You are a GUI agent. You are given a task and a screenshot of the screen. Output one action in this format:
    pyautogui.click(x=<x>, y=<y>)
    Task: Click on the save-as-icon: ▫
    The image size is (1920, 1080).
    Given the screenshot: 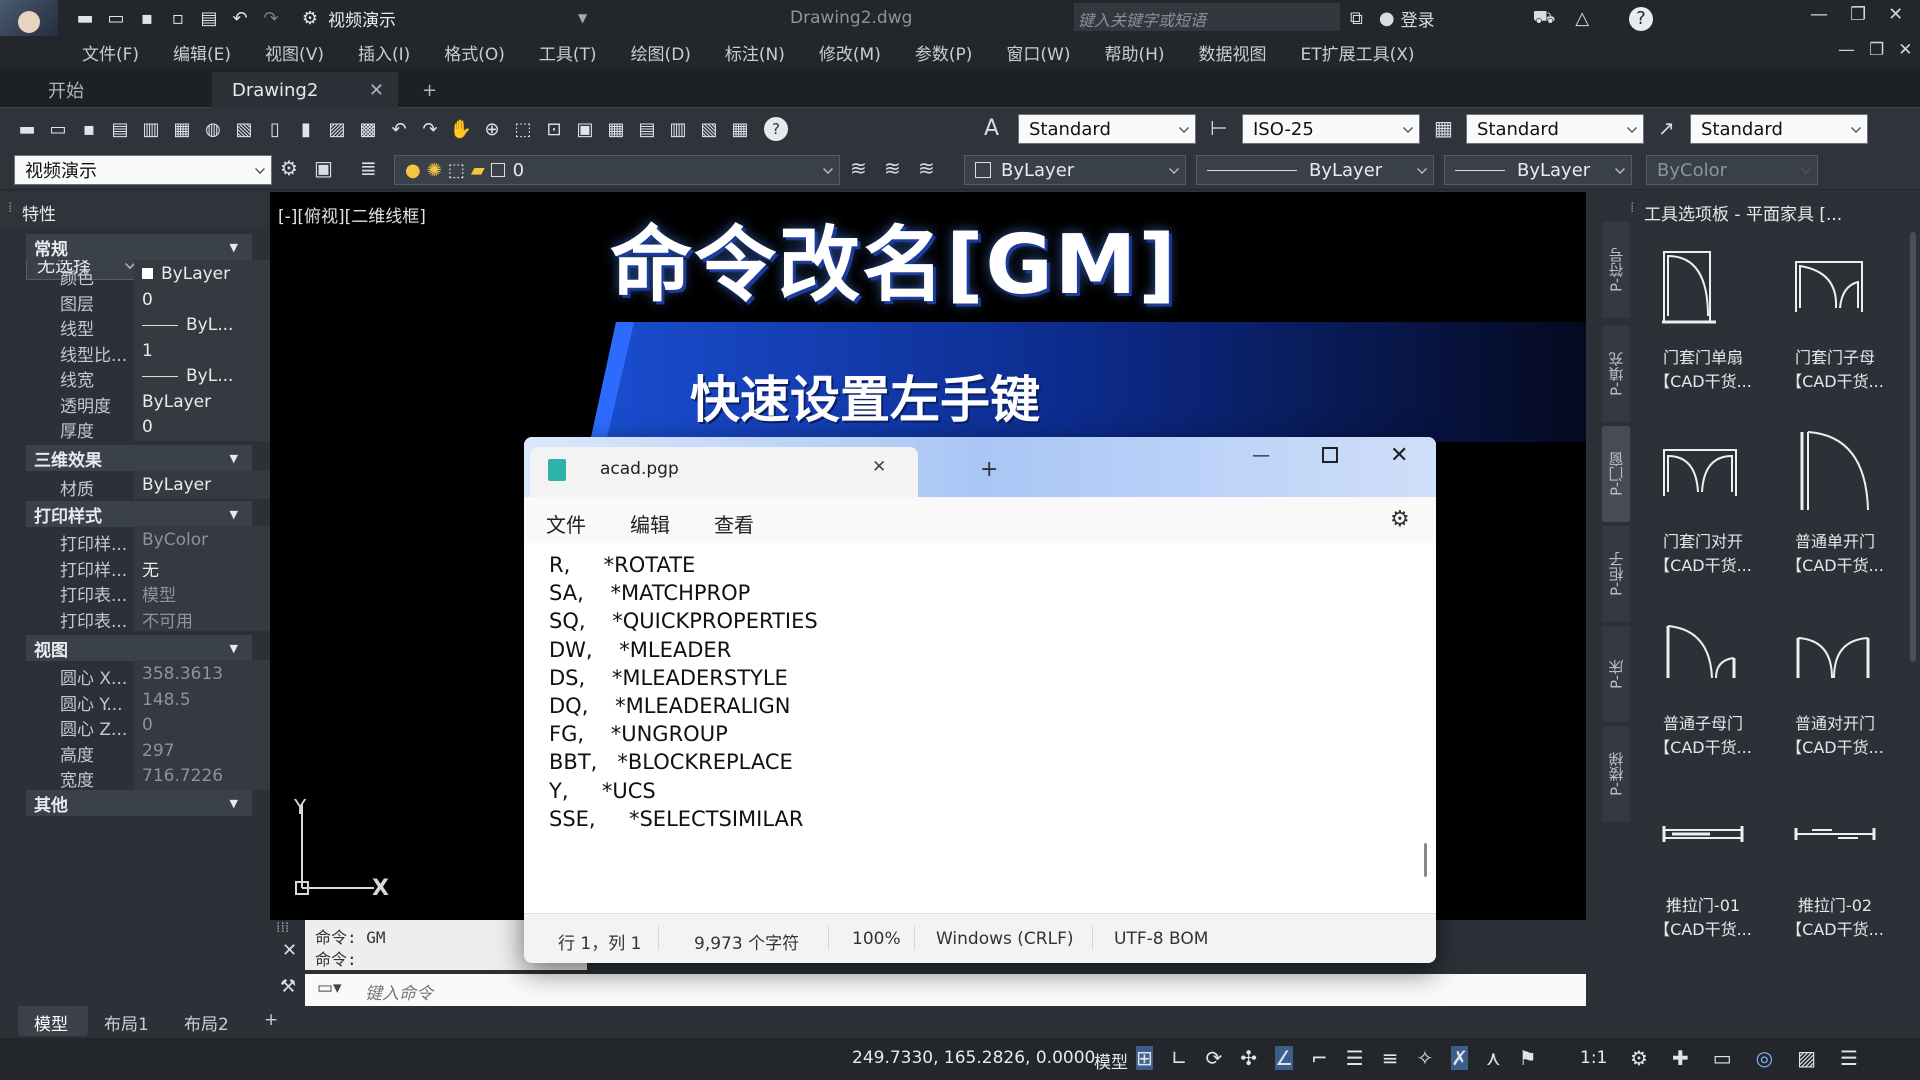 What is the action you would take?
    pyautogui.click(x=178, y=18)
    